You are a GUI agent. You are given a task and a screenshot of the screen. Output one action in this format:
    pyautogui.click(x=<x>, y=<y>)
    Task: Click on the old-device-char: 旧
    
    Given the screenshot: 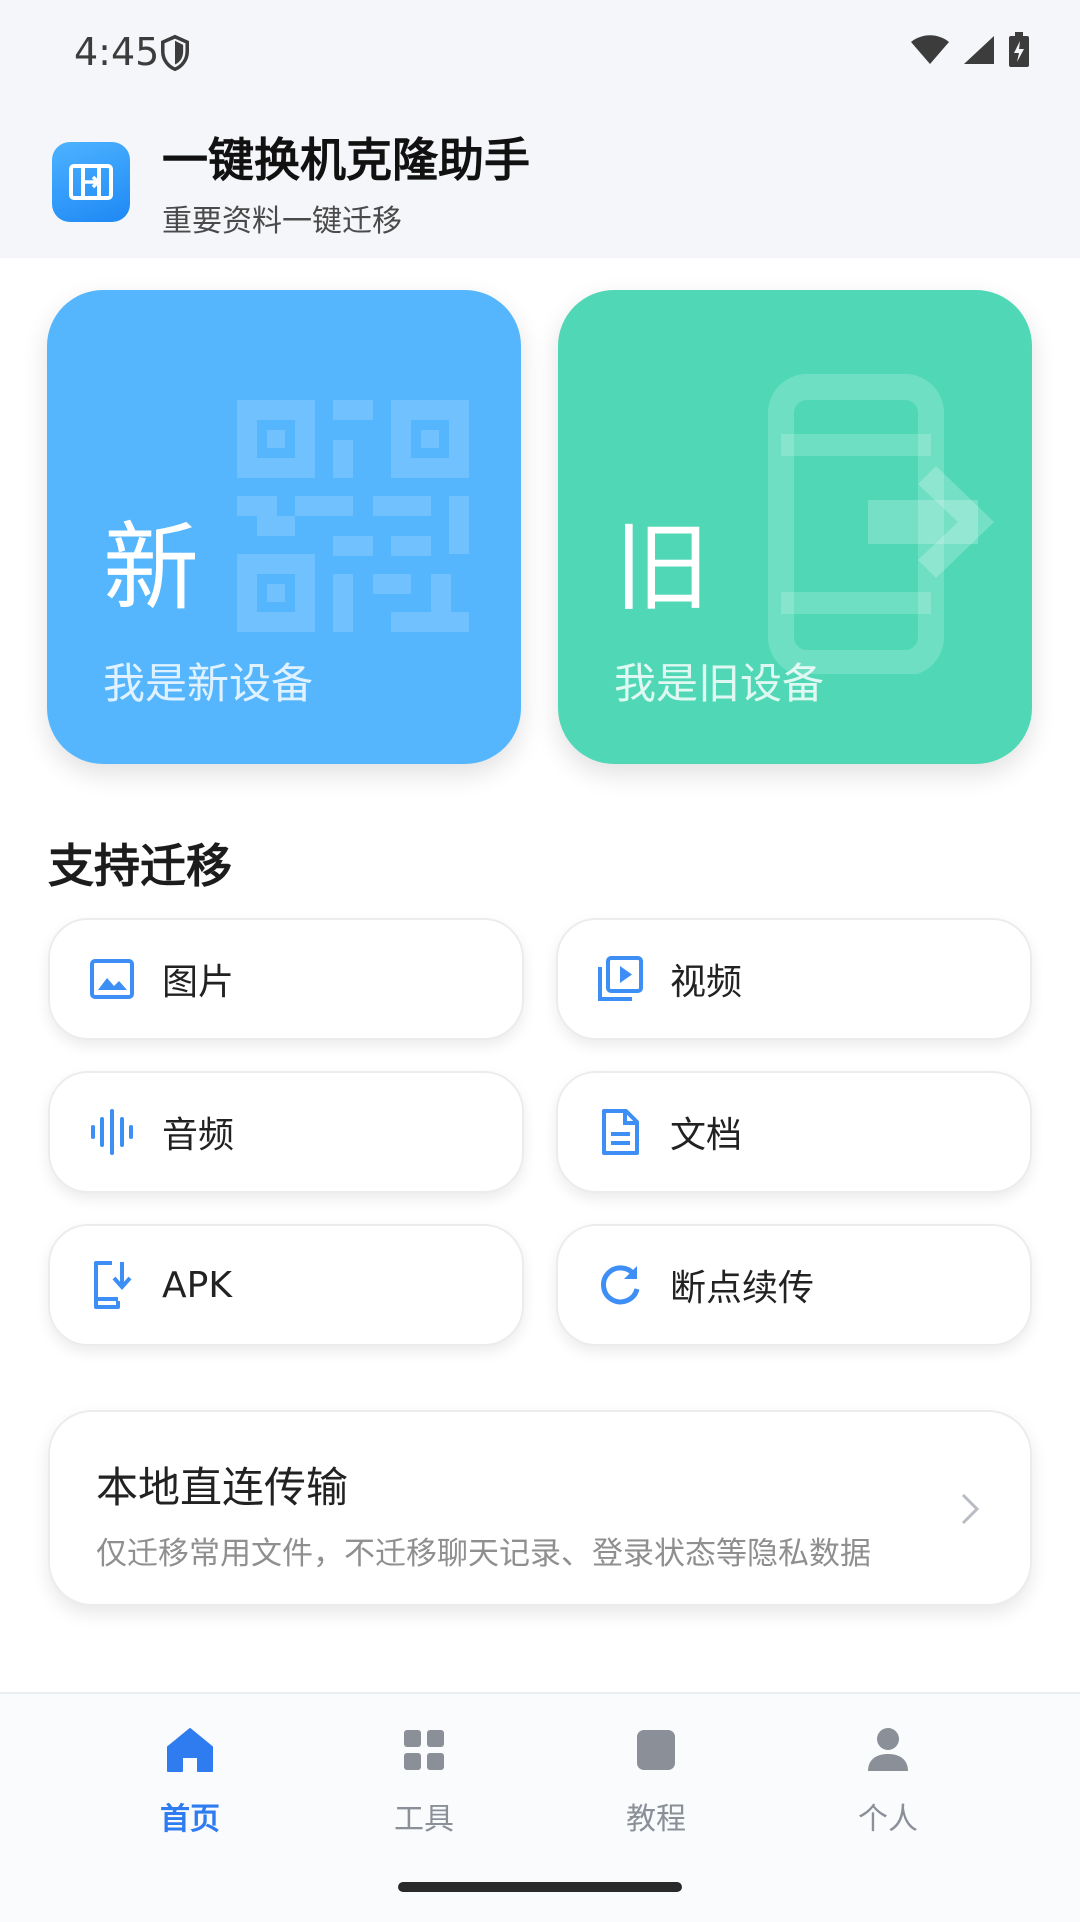 What is the action you would take?
    pyautogui.click(x=662, y=568)
    